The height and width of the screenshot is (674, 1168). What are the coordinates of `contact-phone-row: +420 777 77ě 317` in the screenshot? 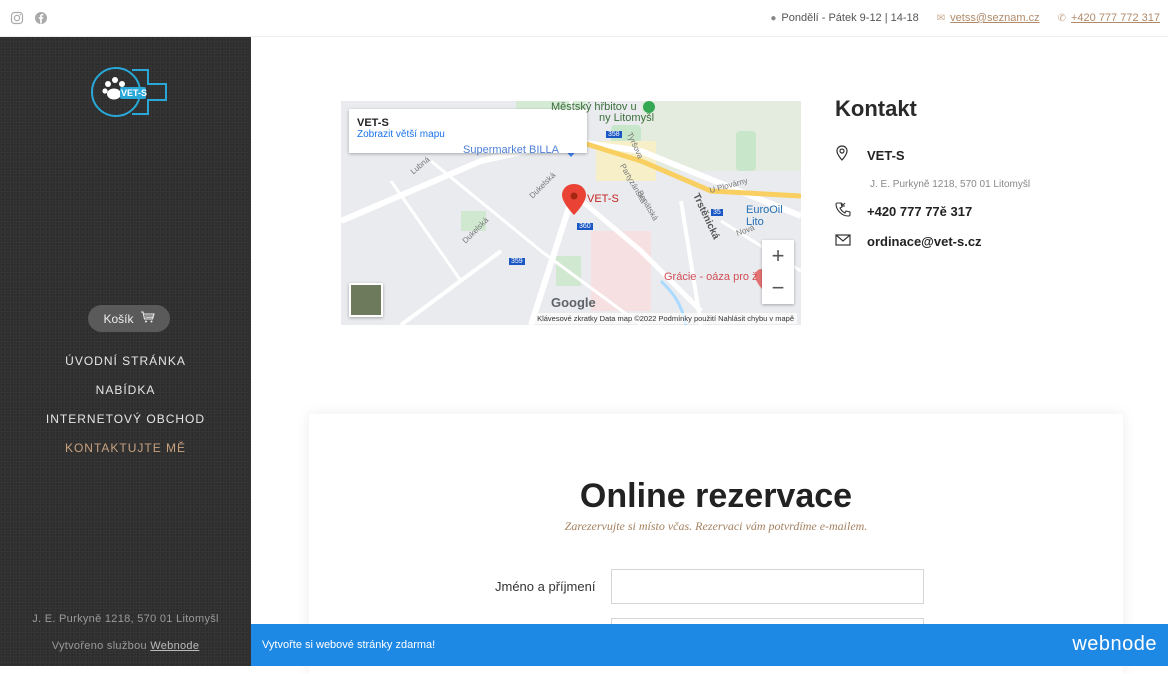 It's located at (985, 211).